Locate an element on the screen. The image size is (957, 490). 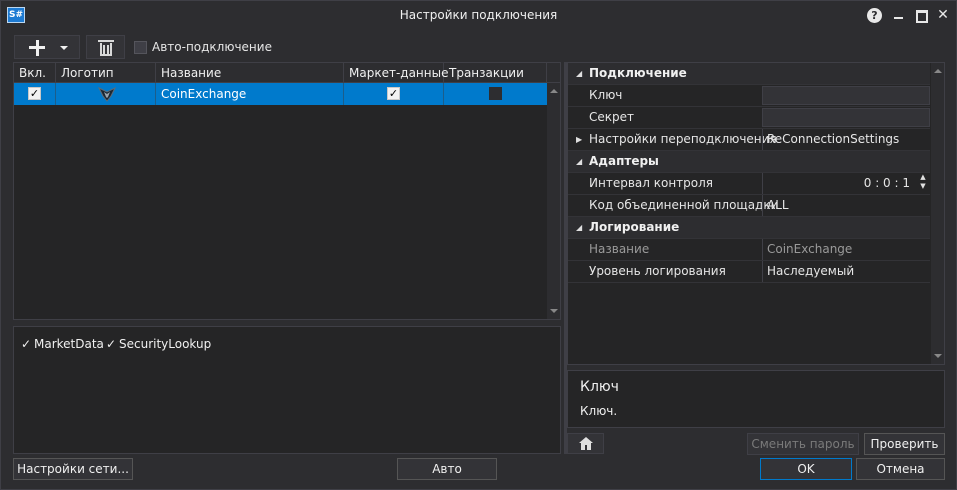
property-log-level: Уровень логирования Наследуемый is located at coordinates (749, 272).